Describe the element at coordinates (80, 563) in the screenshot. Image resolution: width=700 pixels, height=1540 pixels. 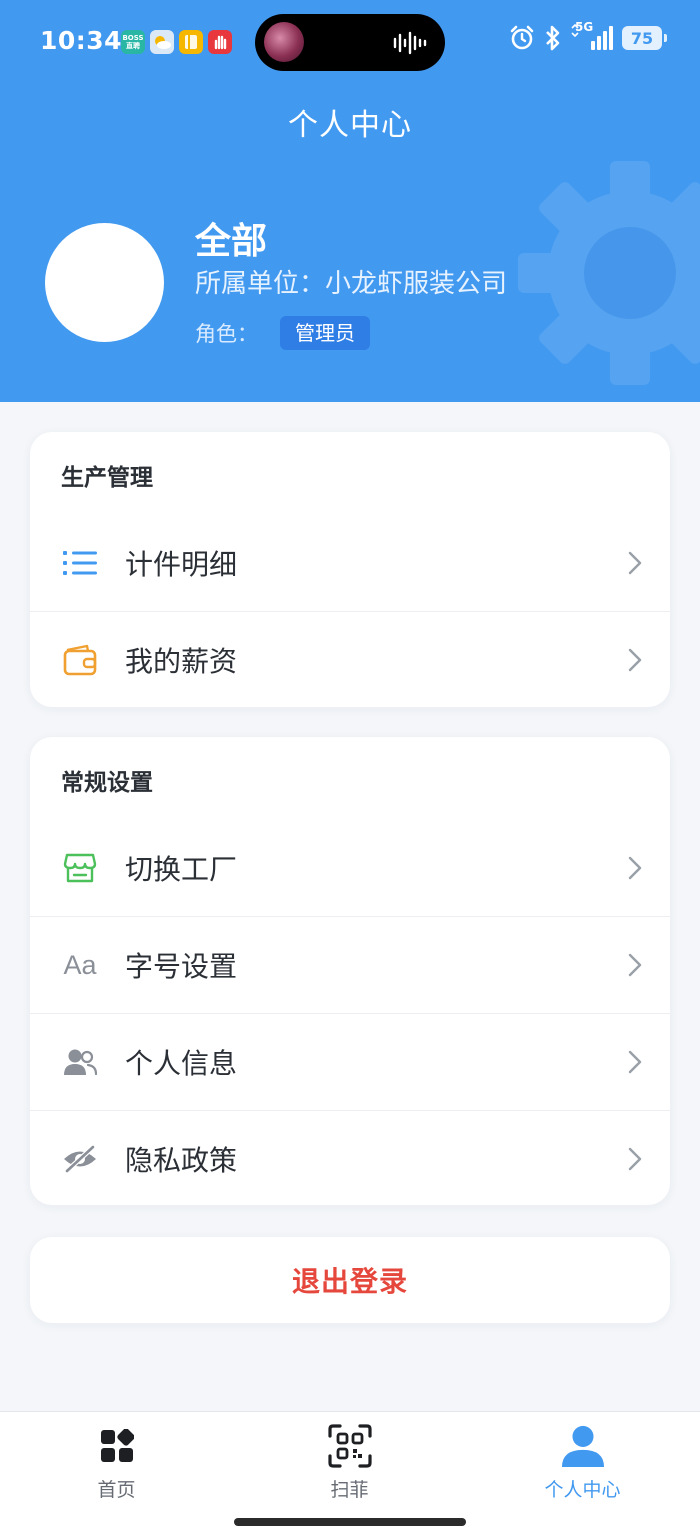
I see `list-icon` at that location.